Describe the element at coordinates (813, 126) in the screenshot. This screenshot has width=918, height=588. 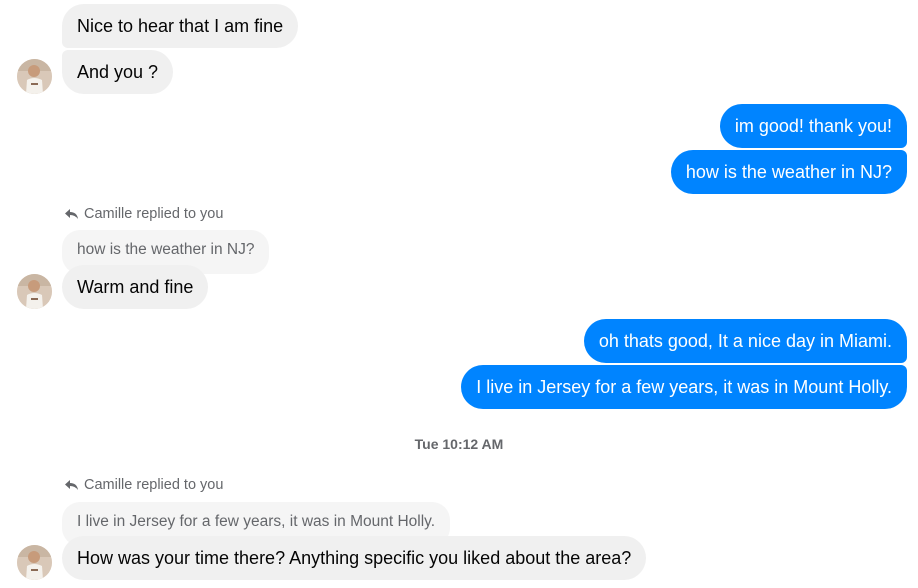
I see `message-bubble-outgoing: im good! thank you!` at that location.